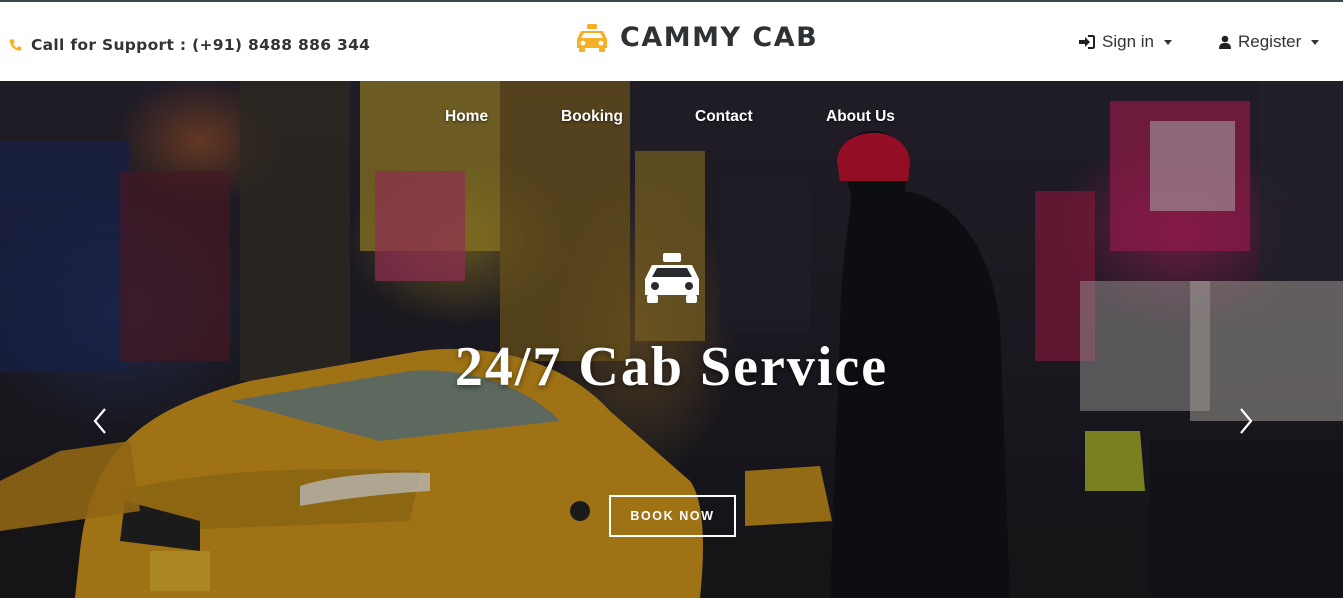 This screenshot has width=1343, height=598. Describe the element at coordinates (1128, 41) in the screenshot. I see `signin-label: Sign in` at that location.